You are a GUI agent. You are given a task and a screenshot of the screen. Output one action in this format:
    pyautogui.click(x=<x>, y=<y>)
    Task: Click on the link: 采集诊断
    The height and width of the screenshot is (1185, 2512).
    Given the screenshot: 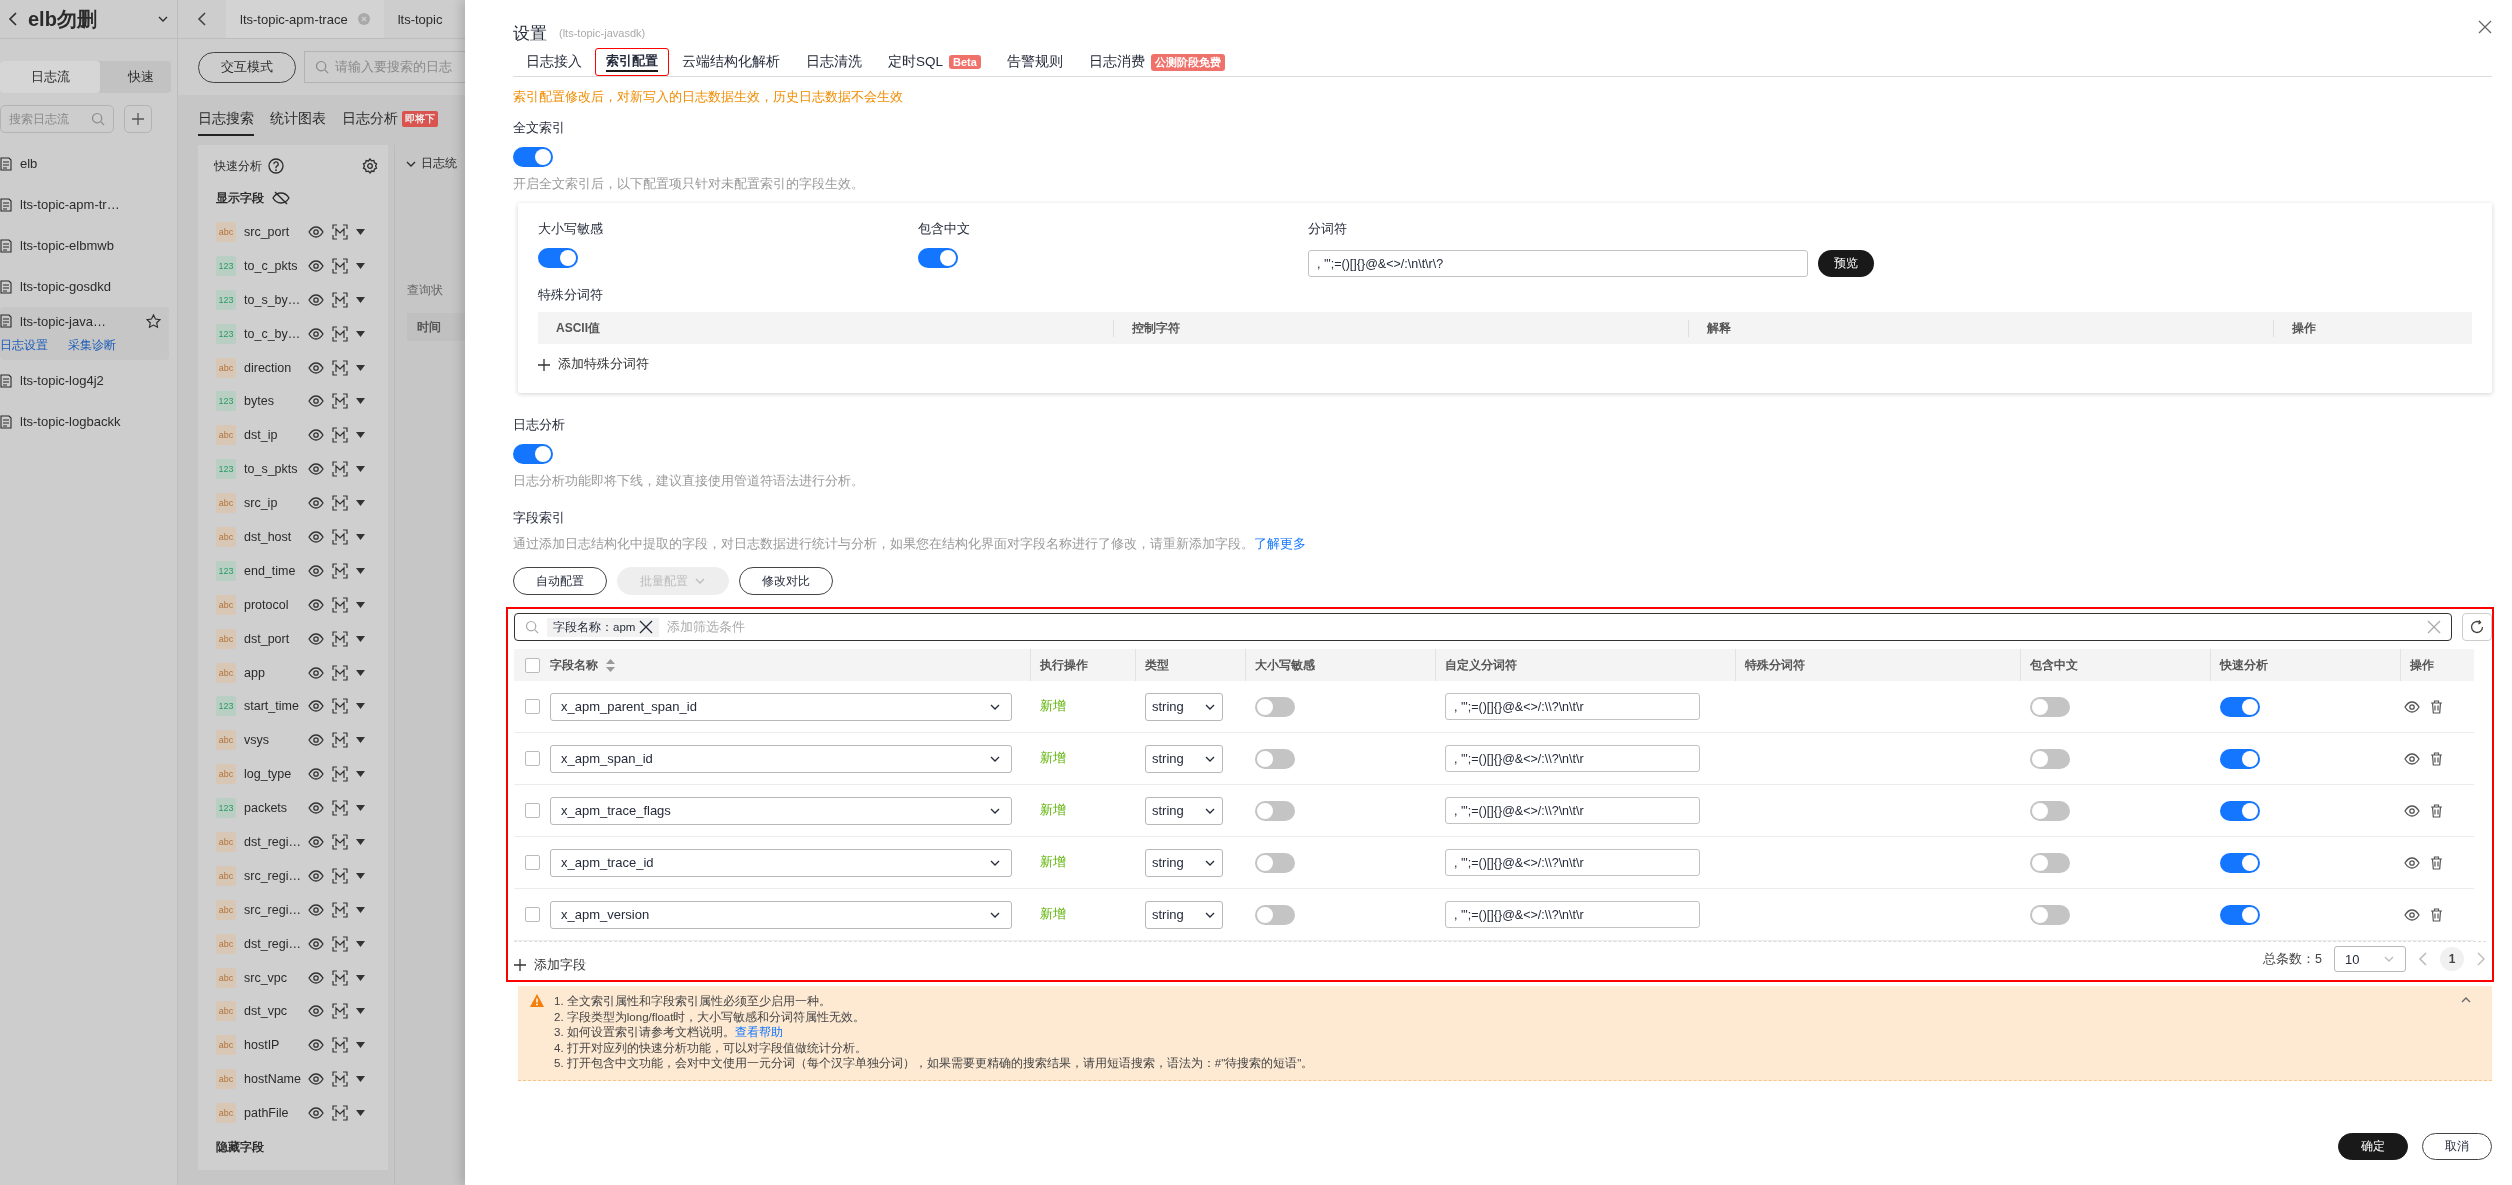 What is the action you would take?
    pyautogui.click(x=92, y=345)
    